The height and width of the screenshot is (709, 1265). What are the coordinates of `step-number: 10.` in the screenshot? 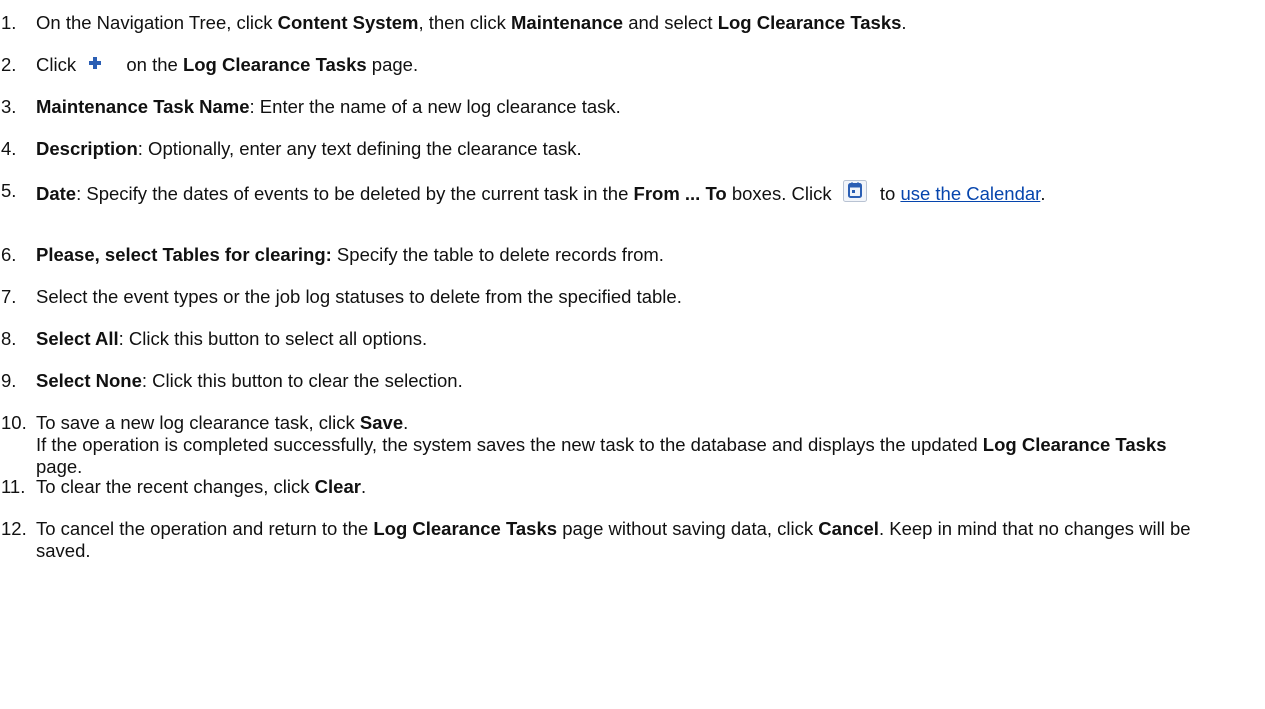 It's located at (14, 422).